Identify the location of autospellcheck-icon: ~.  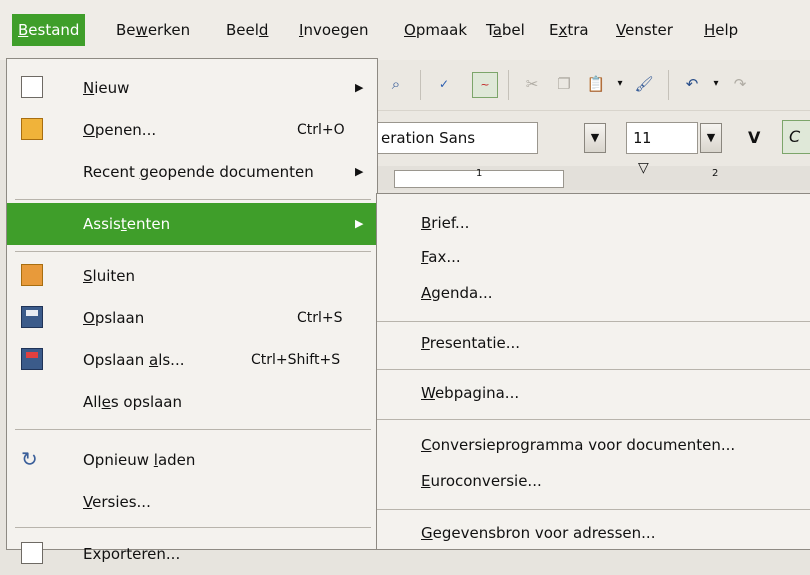
(485, 85).